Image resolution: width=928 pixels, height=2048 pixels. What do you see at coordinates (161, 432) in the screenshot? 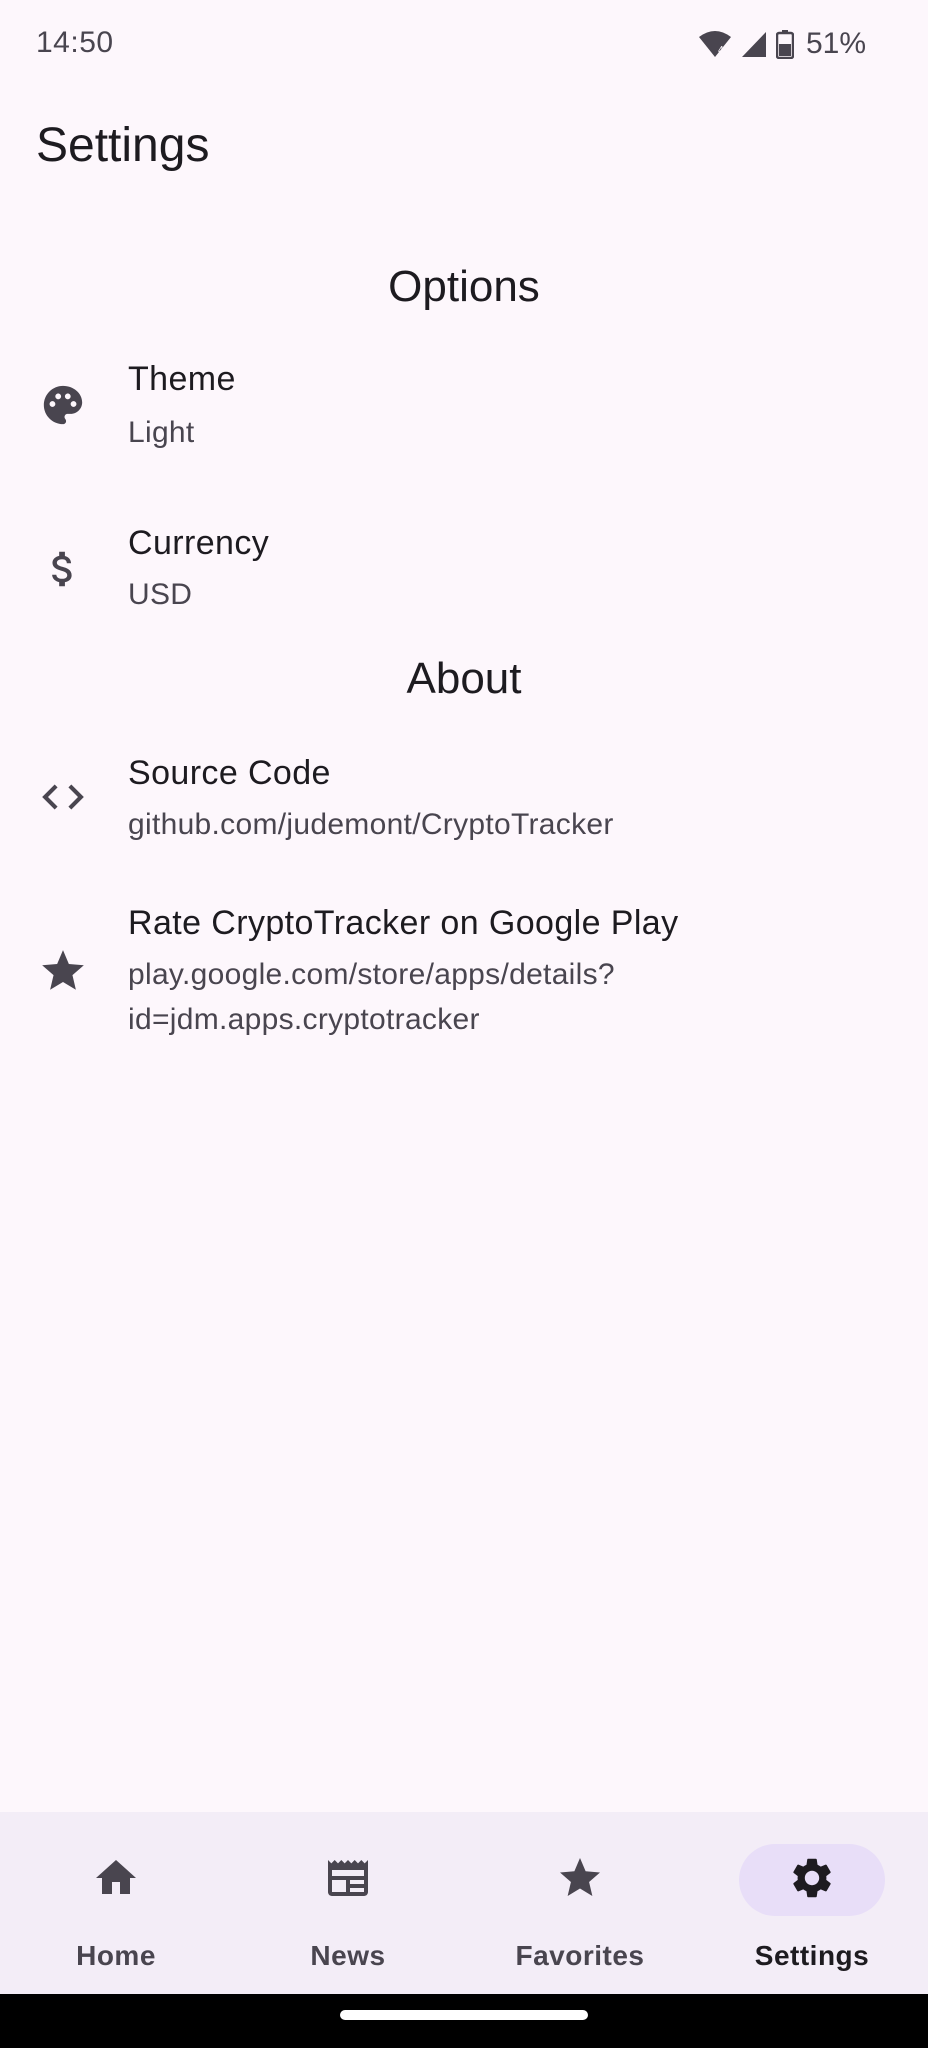
I see `settings-item-value: Light` at bounding box center [161, 432].